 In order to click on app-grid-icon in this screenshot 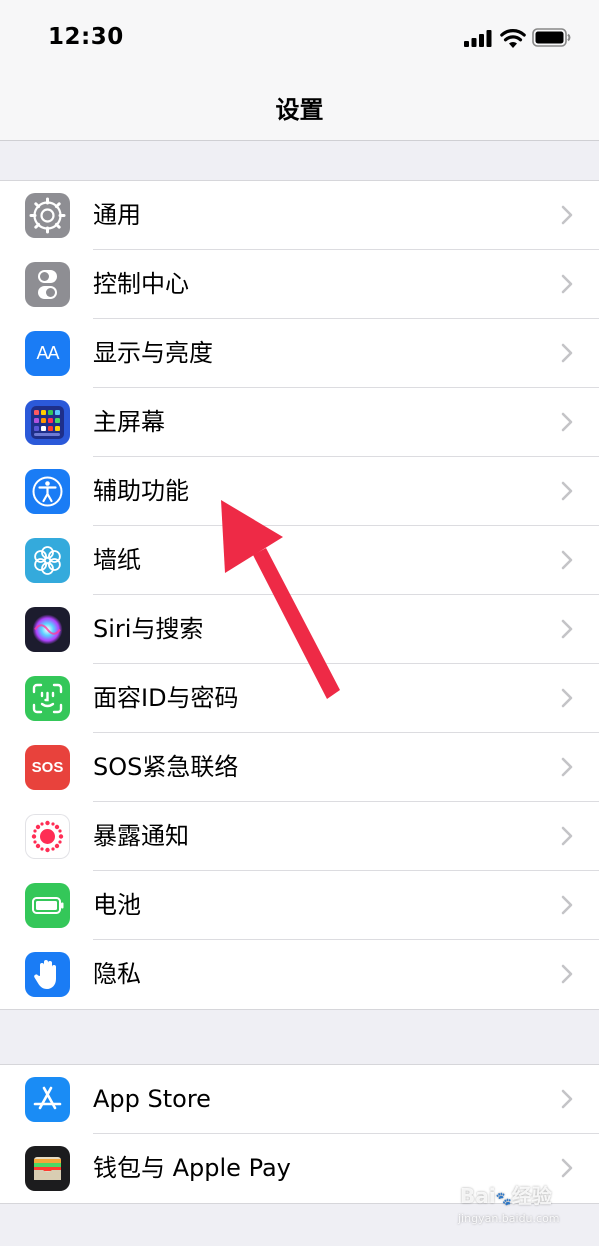, I will do `click(47, 422)`.